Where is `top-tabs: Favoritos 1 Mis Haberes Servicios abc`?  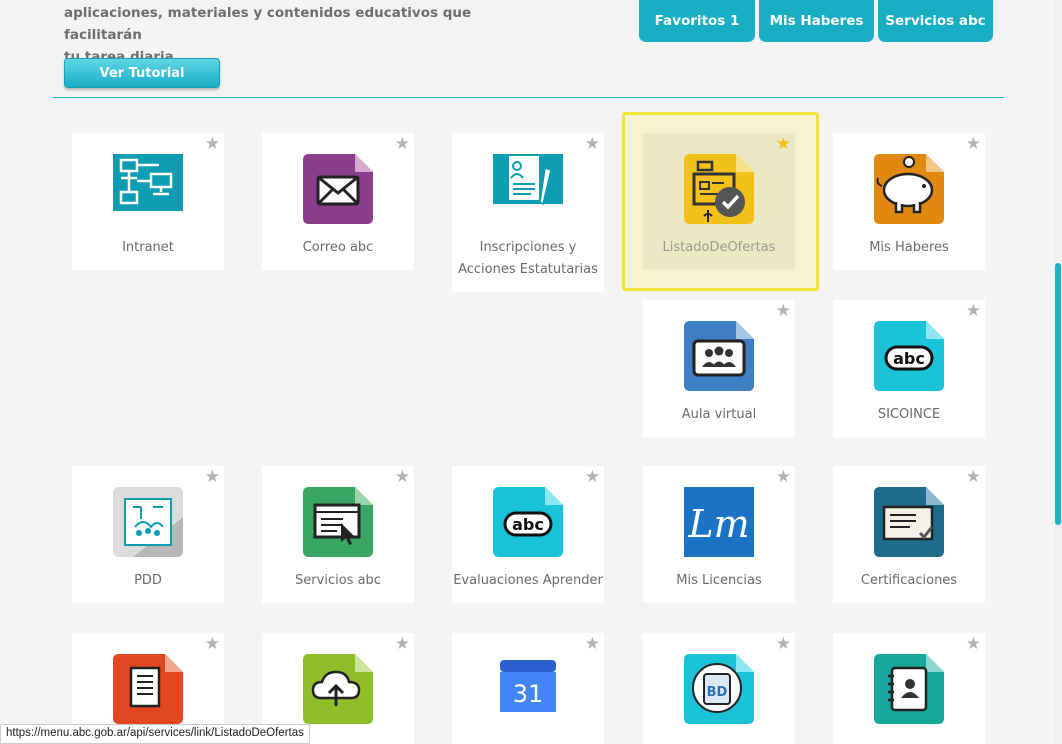 top-tabs: Favoritos 1 Mis Haberes Servicios abc is located at coordinates (816, 21).